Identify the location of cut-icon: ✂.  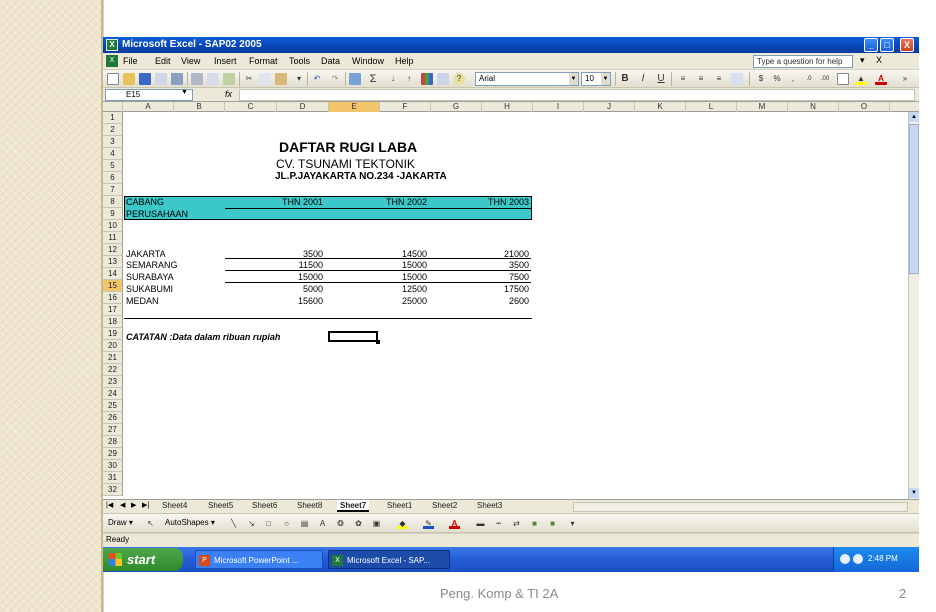
(249, 79).